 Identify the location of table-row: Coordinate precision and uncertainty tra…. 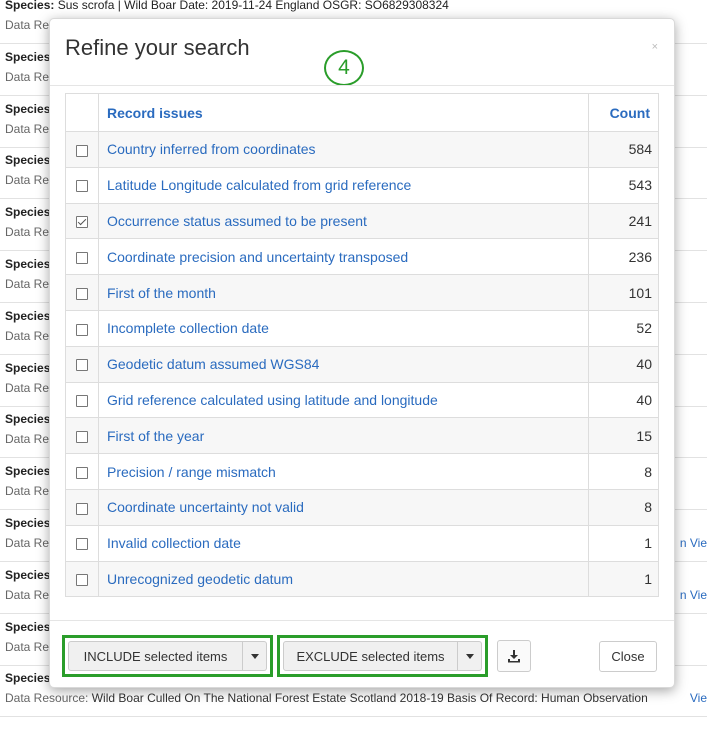
(362, 257).